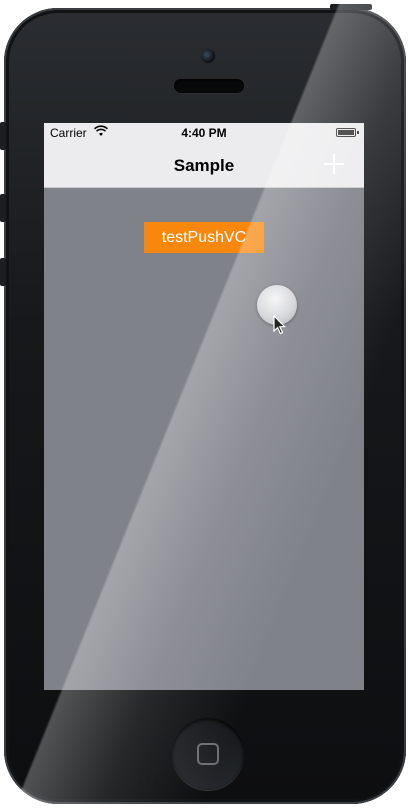  What do you see at coordinates (3, 272) in the screenshot?
I see `volume-down-button` at bounding box center [3, 272].